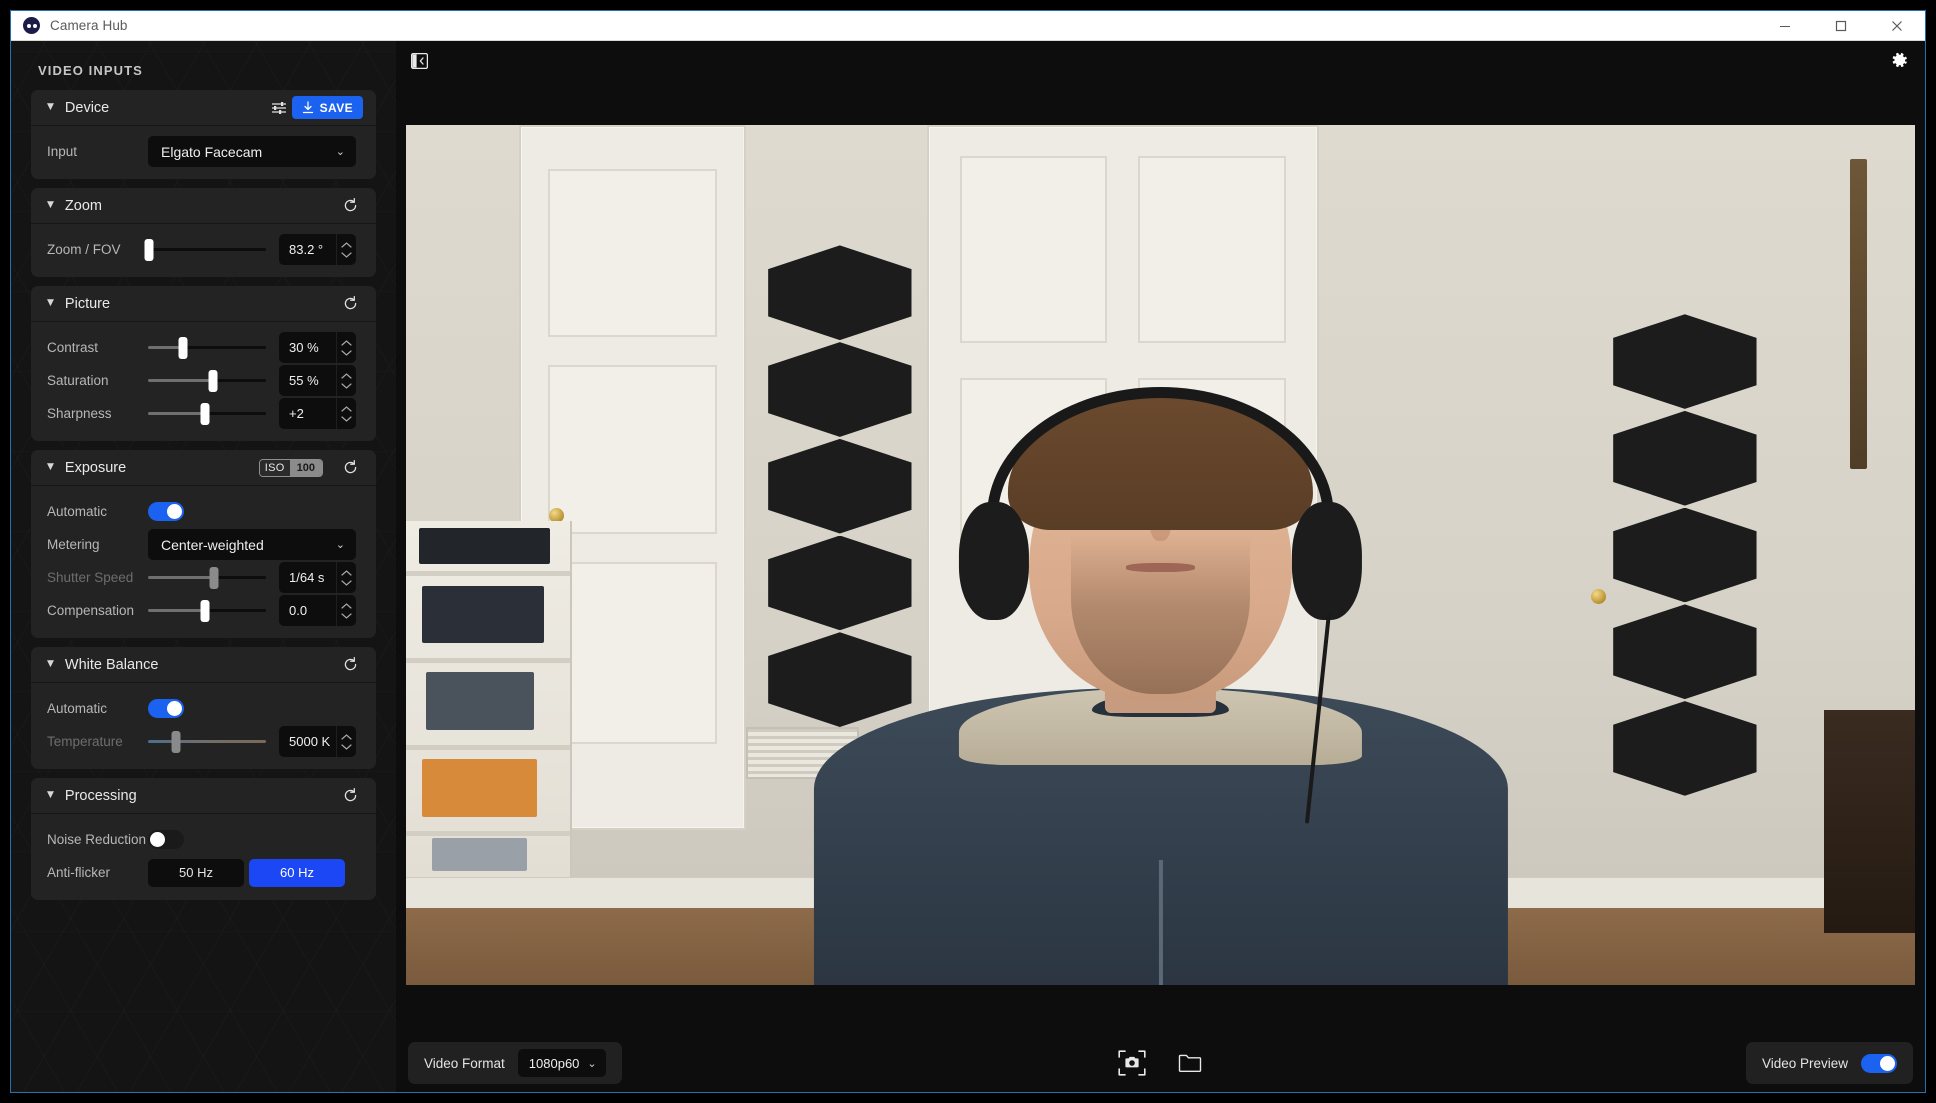 The width and height of the screenshot is (1936, 1103). I want to click on open-folder-button, so click(1190, 1063).